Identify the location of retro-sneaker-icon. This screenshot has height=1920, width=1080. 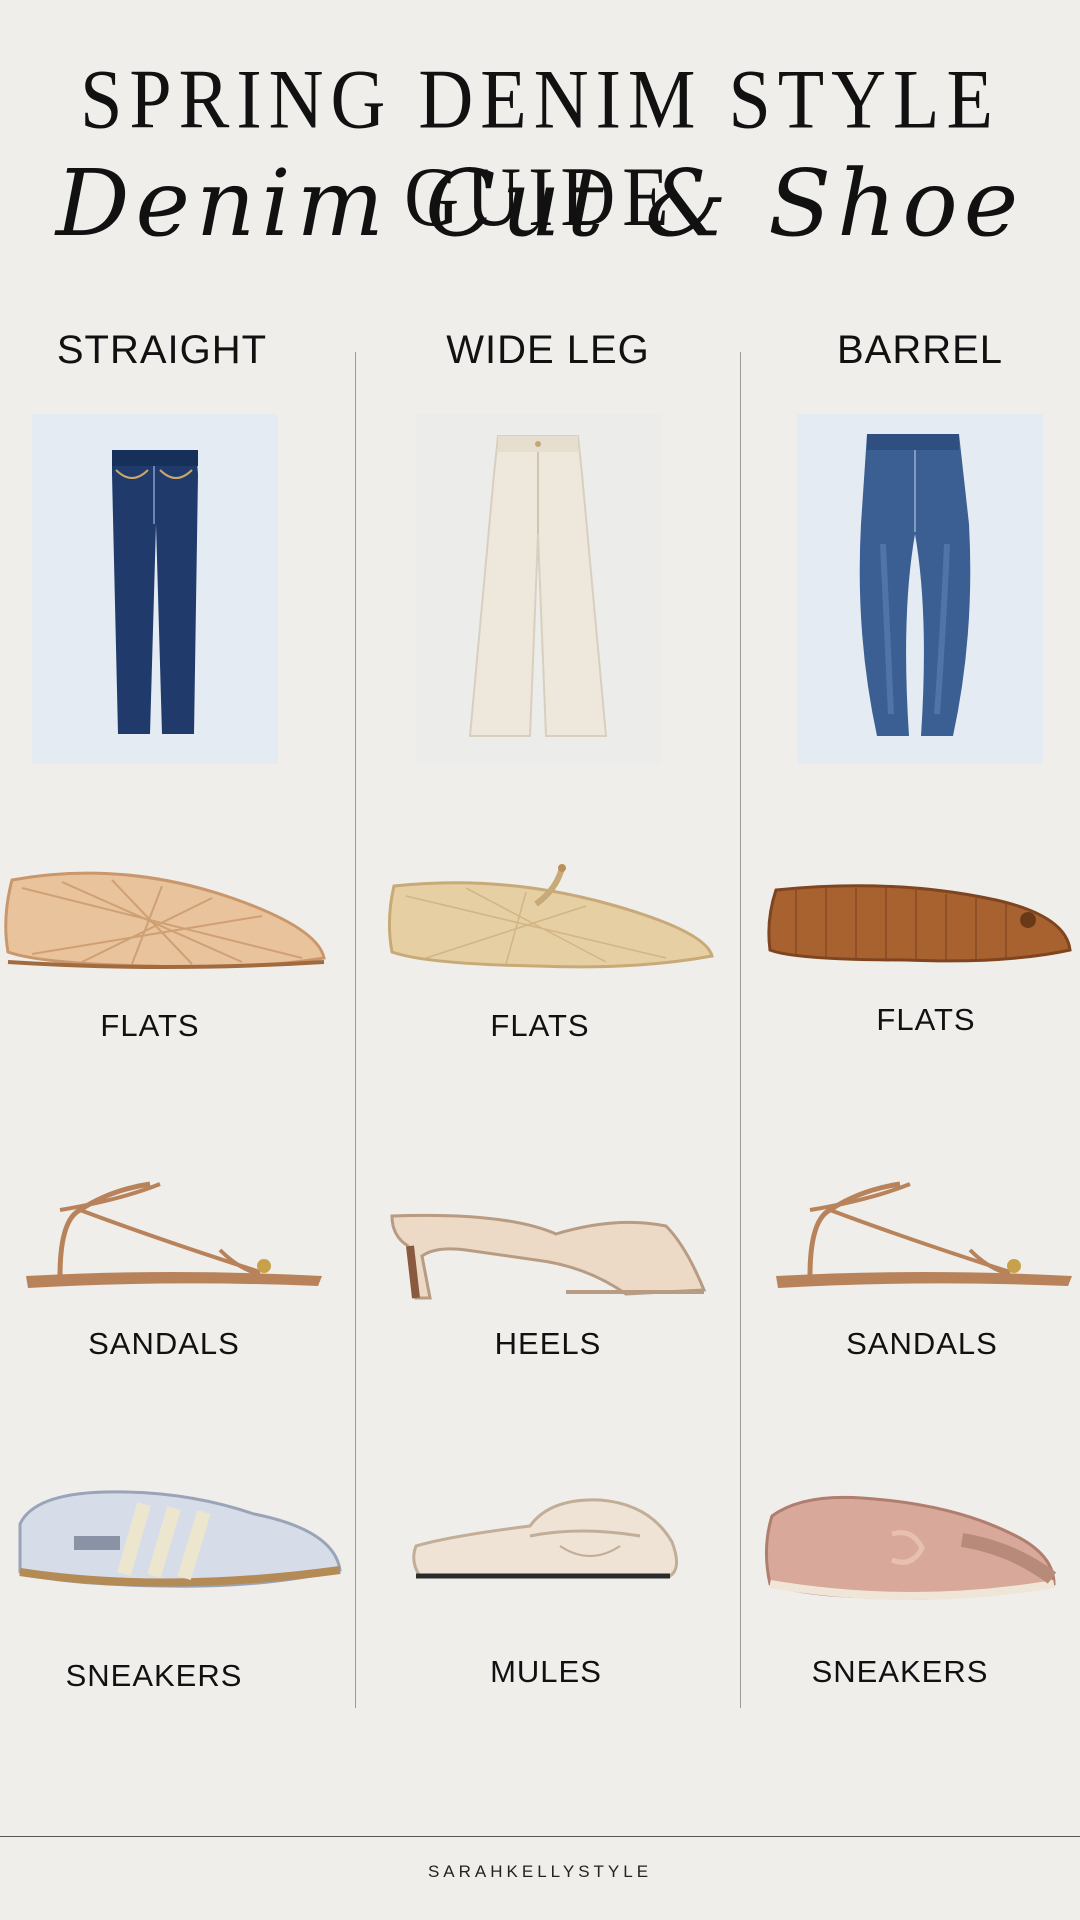
(179, 1541).